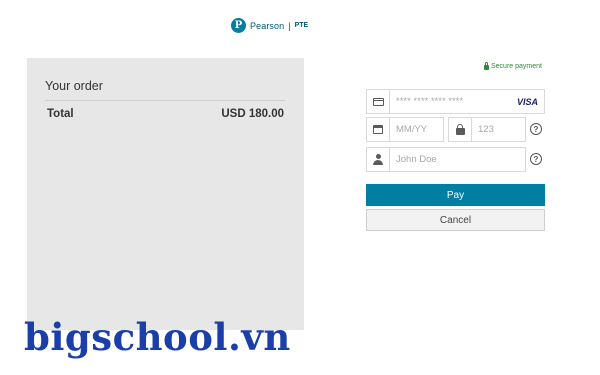 This screenshot has width=600, height=375. I want to click on pay-button: Pay, so click(455, 195).